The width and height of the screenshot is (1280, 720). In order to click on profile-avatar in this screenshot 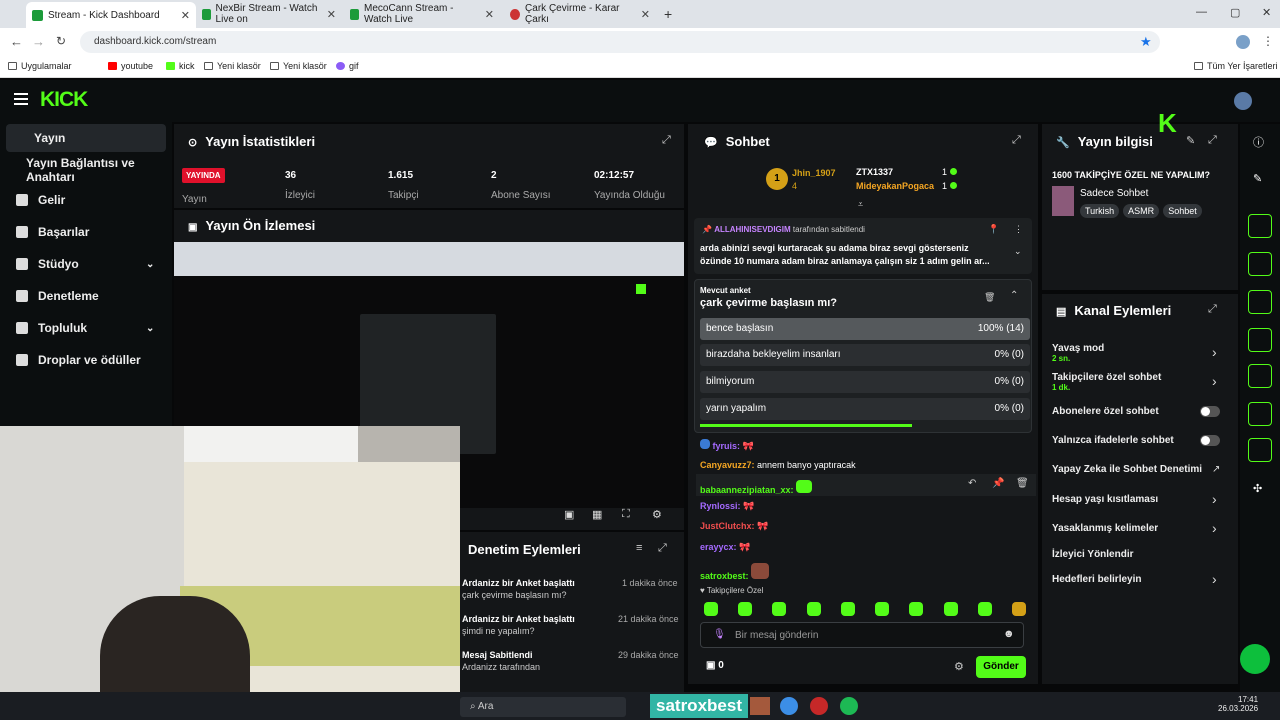, I will do `click(1243, 42)`.